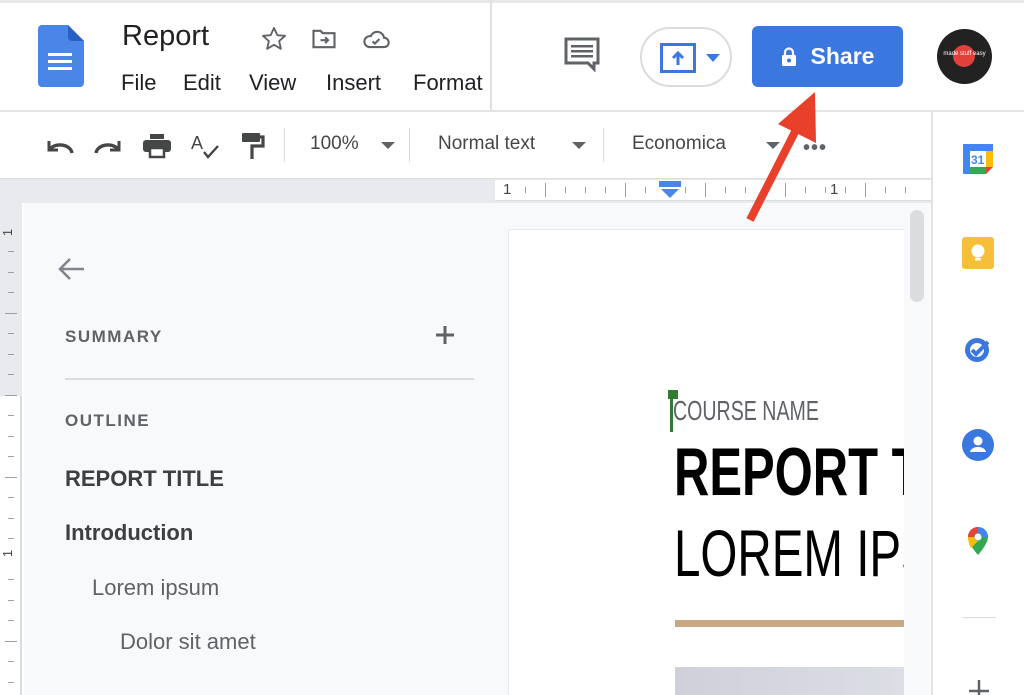 The height and width of the screenshot is (695, 1024). I want to click on undo-icon, so click(60, 146).